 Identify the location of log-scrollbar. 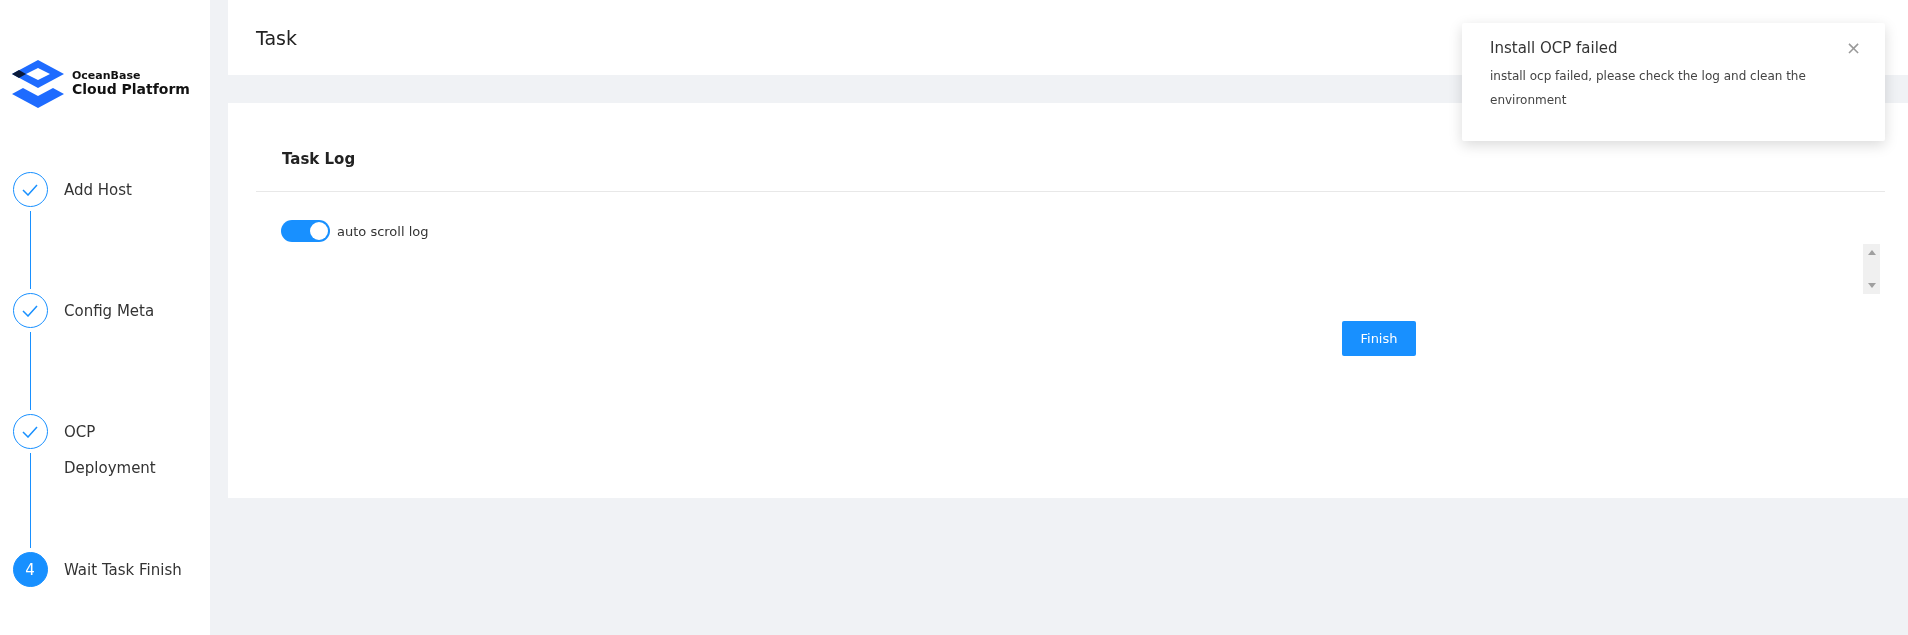
(1871, 269).